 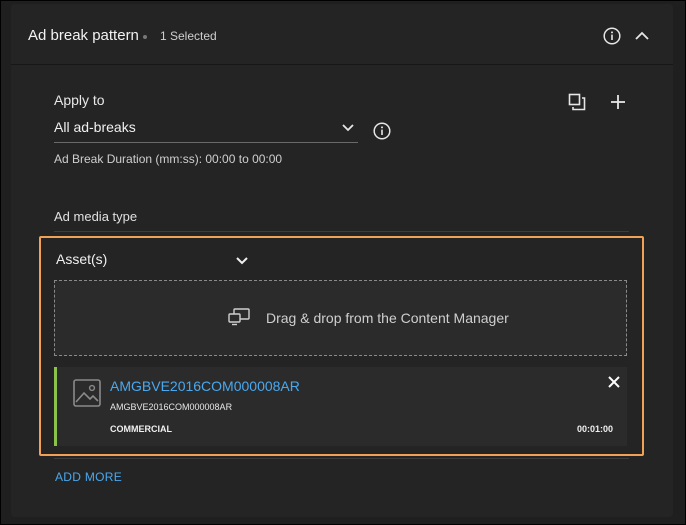 I want to click on plus-icon, so click(x=618, y=102).